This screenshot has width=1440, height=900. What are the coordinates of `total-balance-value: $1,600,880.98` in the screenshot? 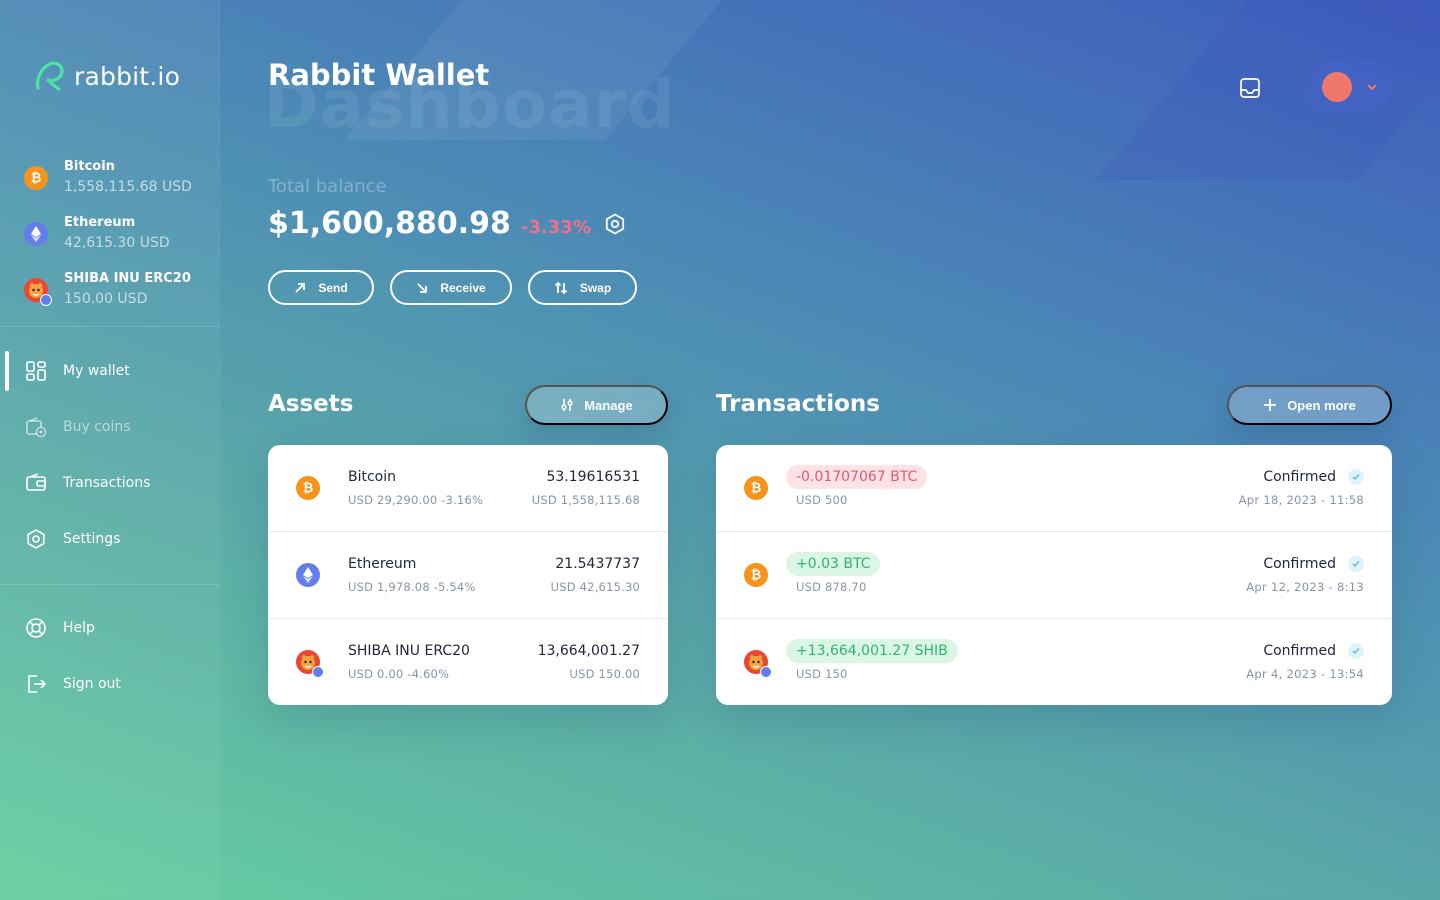 It's located at (389, 223).